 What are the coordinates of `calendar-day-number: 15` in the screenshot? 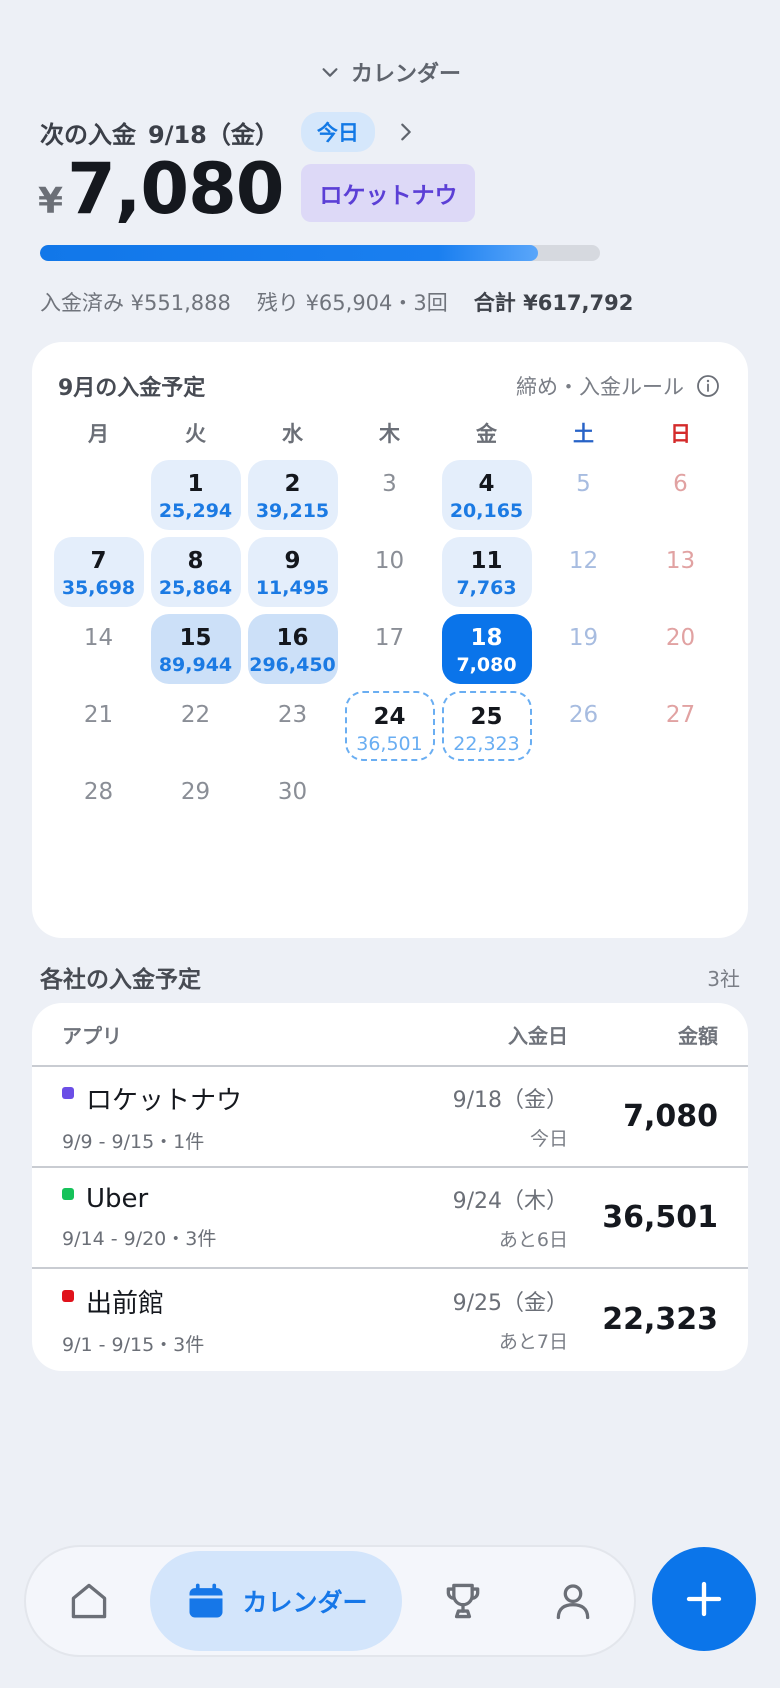 It's located at (195, 638).